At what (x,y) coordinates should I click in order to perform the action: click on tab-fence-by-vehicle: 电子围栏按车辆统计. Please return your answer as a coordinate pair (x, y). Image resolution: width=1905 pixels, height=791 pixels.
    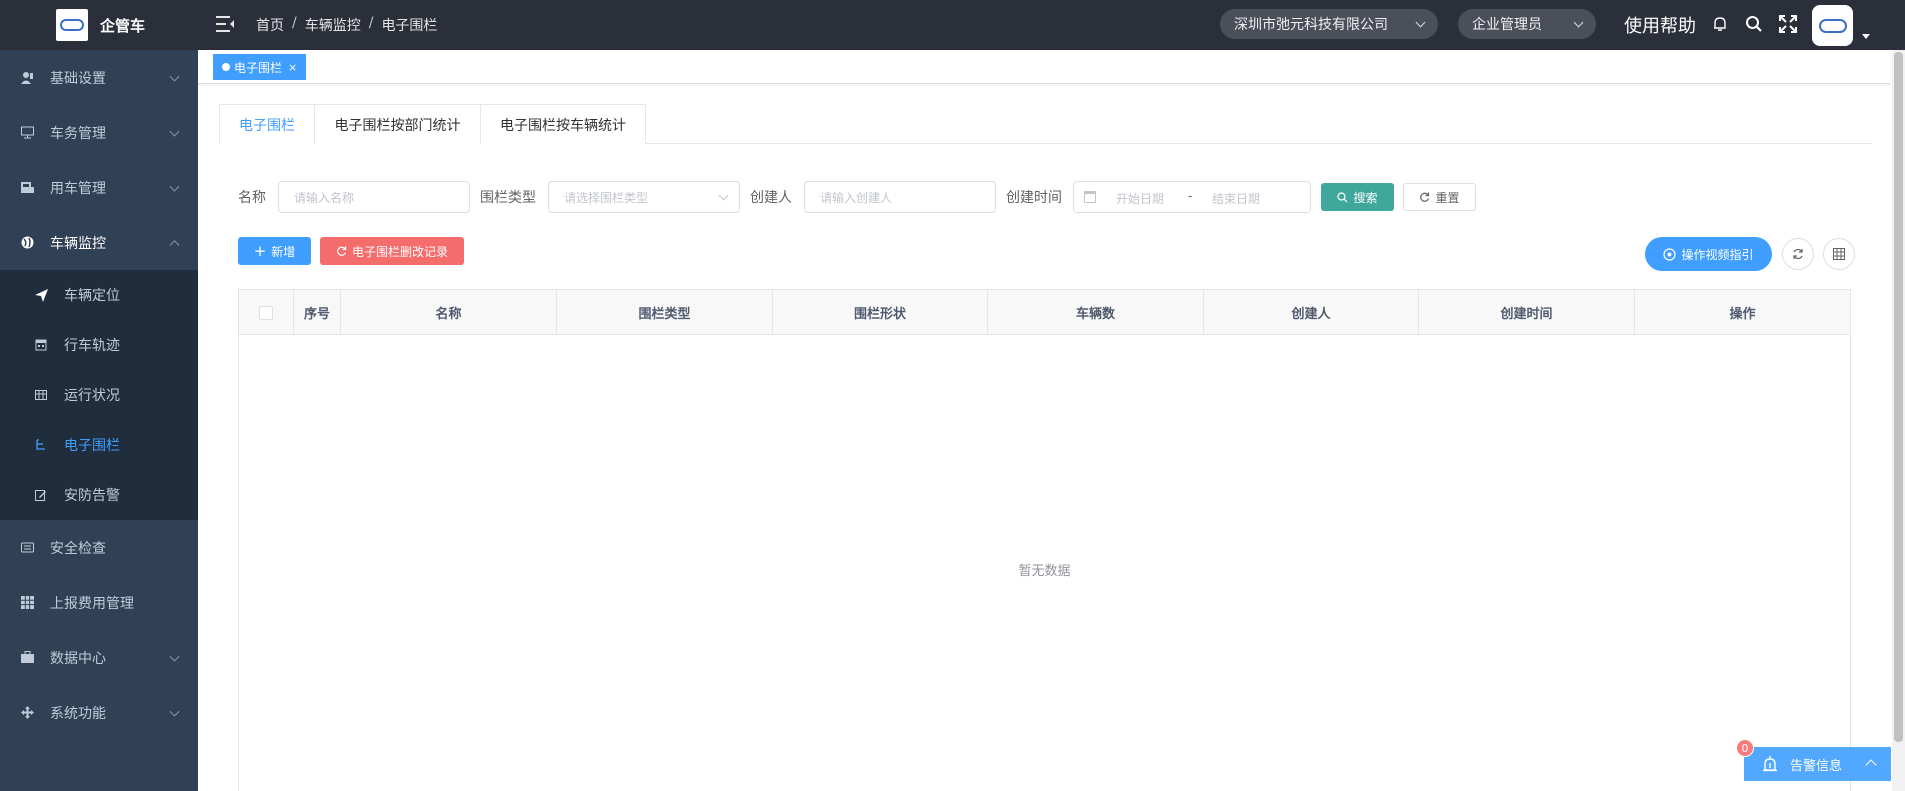
    Looking at the image, I should click on (563, 124).